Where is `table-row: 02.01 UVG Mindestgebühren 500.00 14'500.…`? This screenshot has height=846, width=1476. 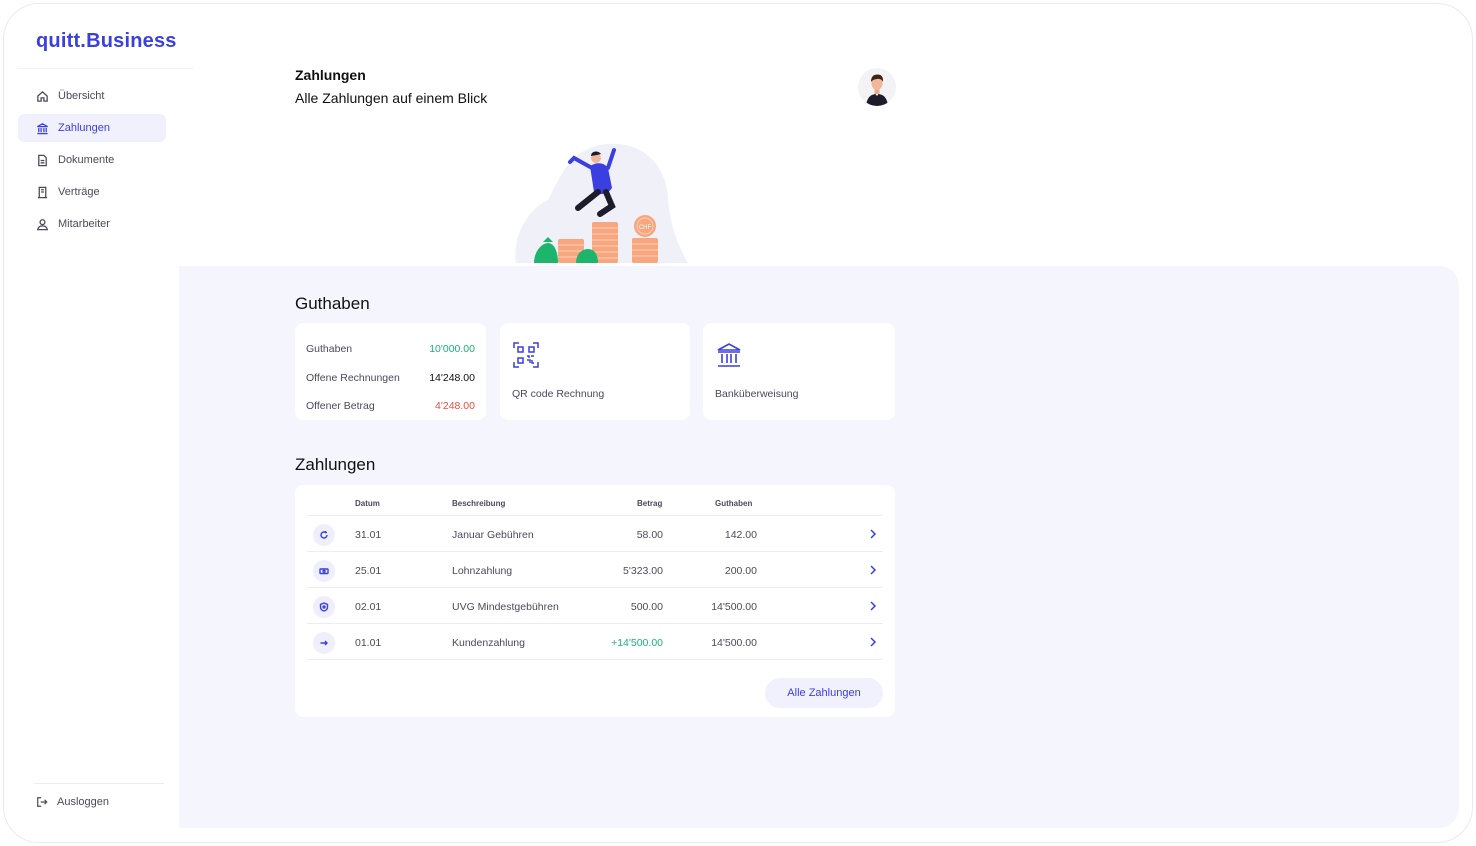 table-row: 02.01 UVG Mindestgebühren 500.00 14'500.… is located at coordinates (595, 605).